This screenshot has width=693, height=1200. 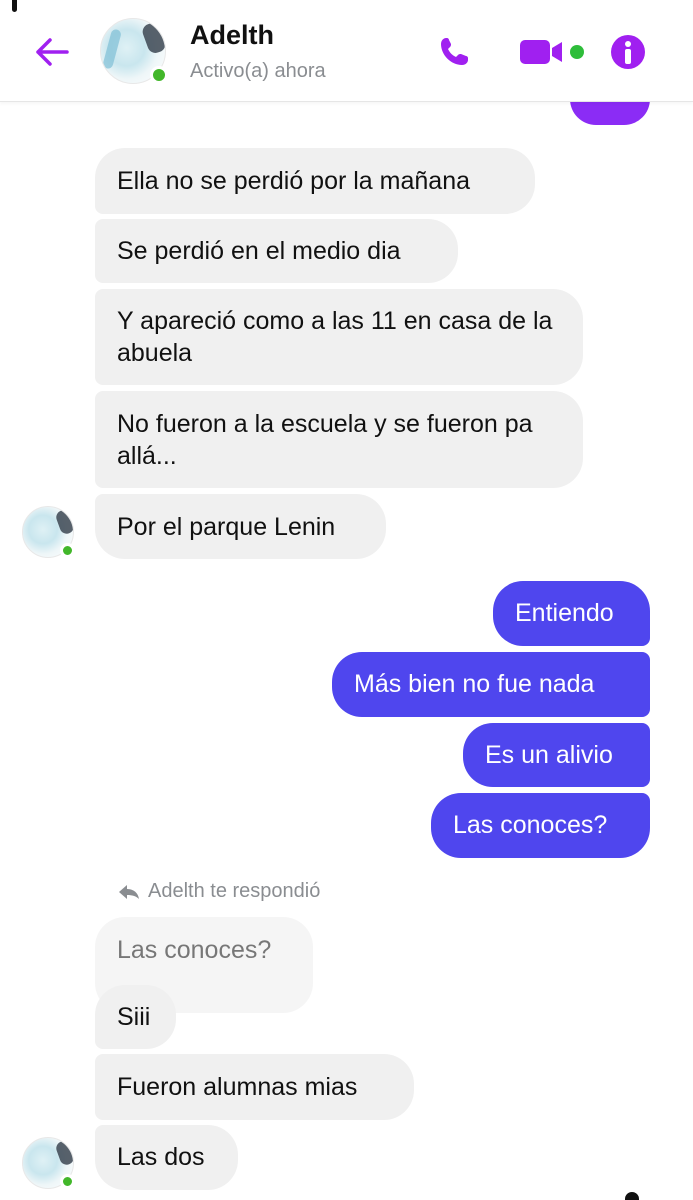 I want to click on outgoing-message: Entiendo, so click(x=571, y=613).